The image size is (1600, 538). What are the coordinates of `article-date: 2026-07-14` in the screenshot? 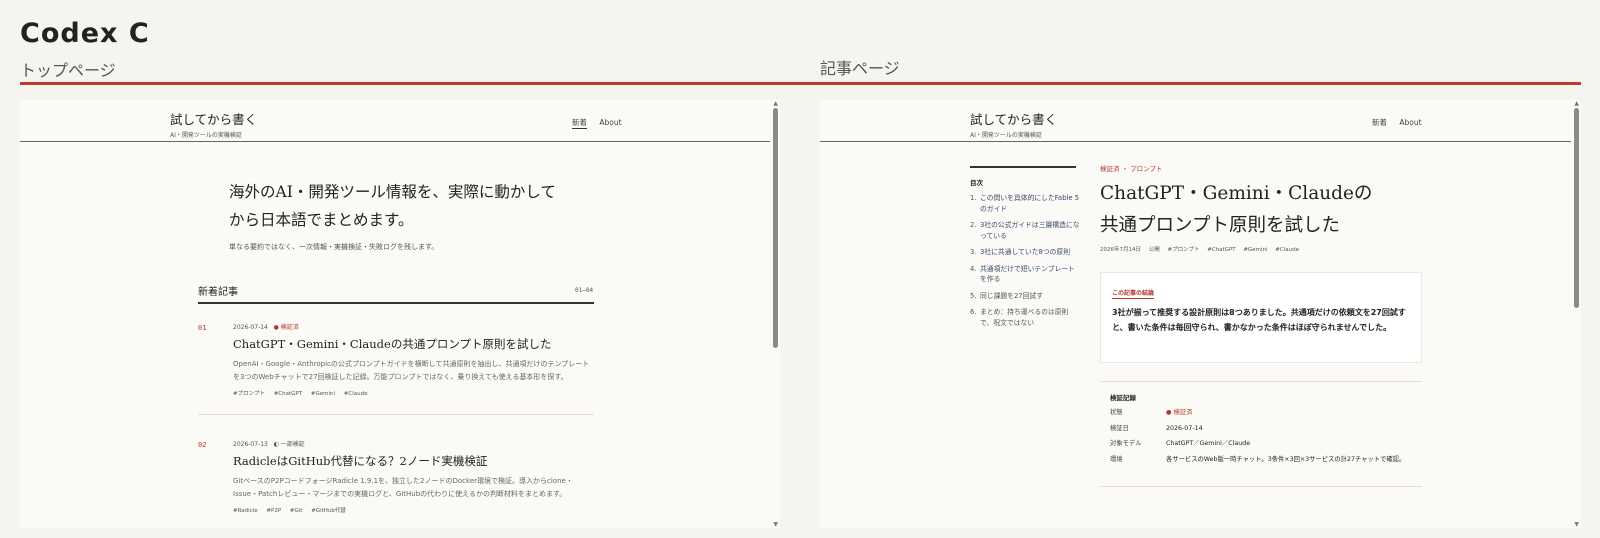 It's located at (250, 327).